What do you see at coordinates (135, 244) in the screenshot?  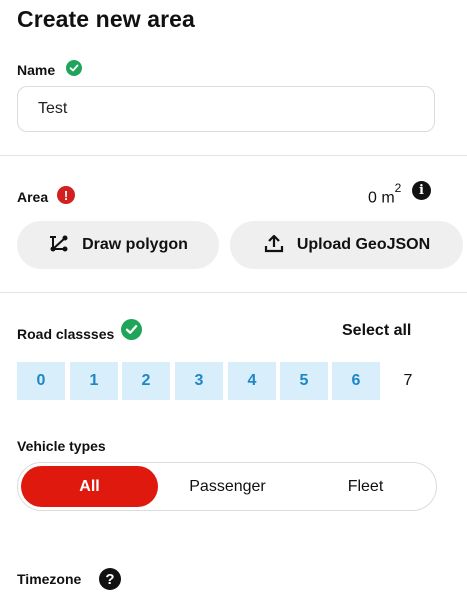 I see `draw-polygon-label: Draw polygon` at bounding box center [135, 244].